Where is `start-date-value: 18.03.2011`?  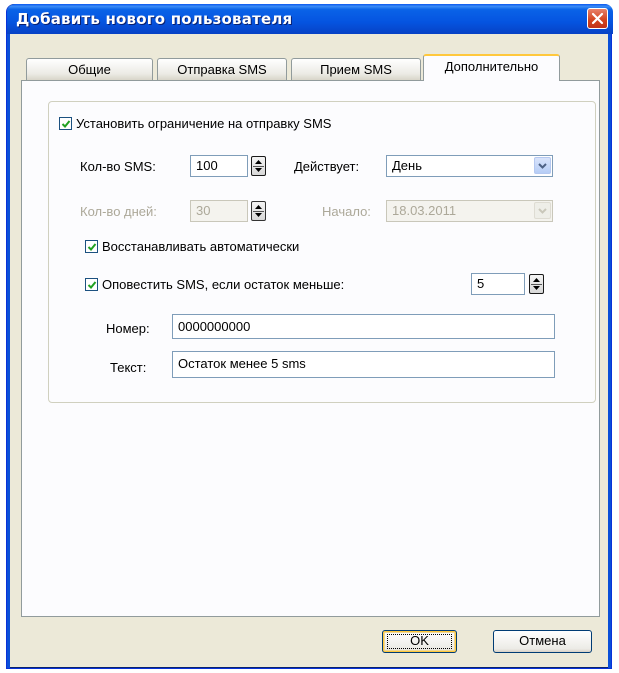
start-date-value: 18.03.2011 is located at coordinates (424, 210).